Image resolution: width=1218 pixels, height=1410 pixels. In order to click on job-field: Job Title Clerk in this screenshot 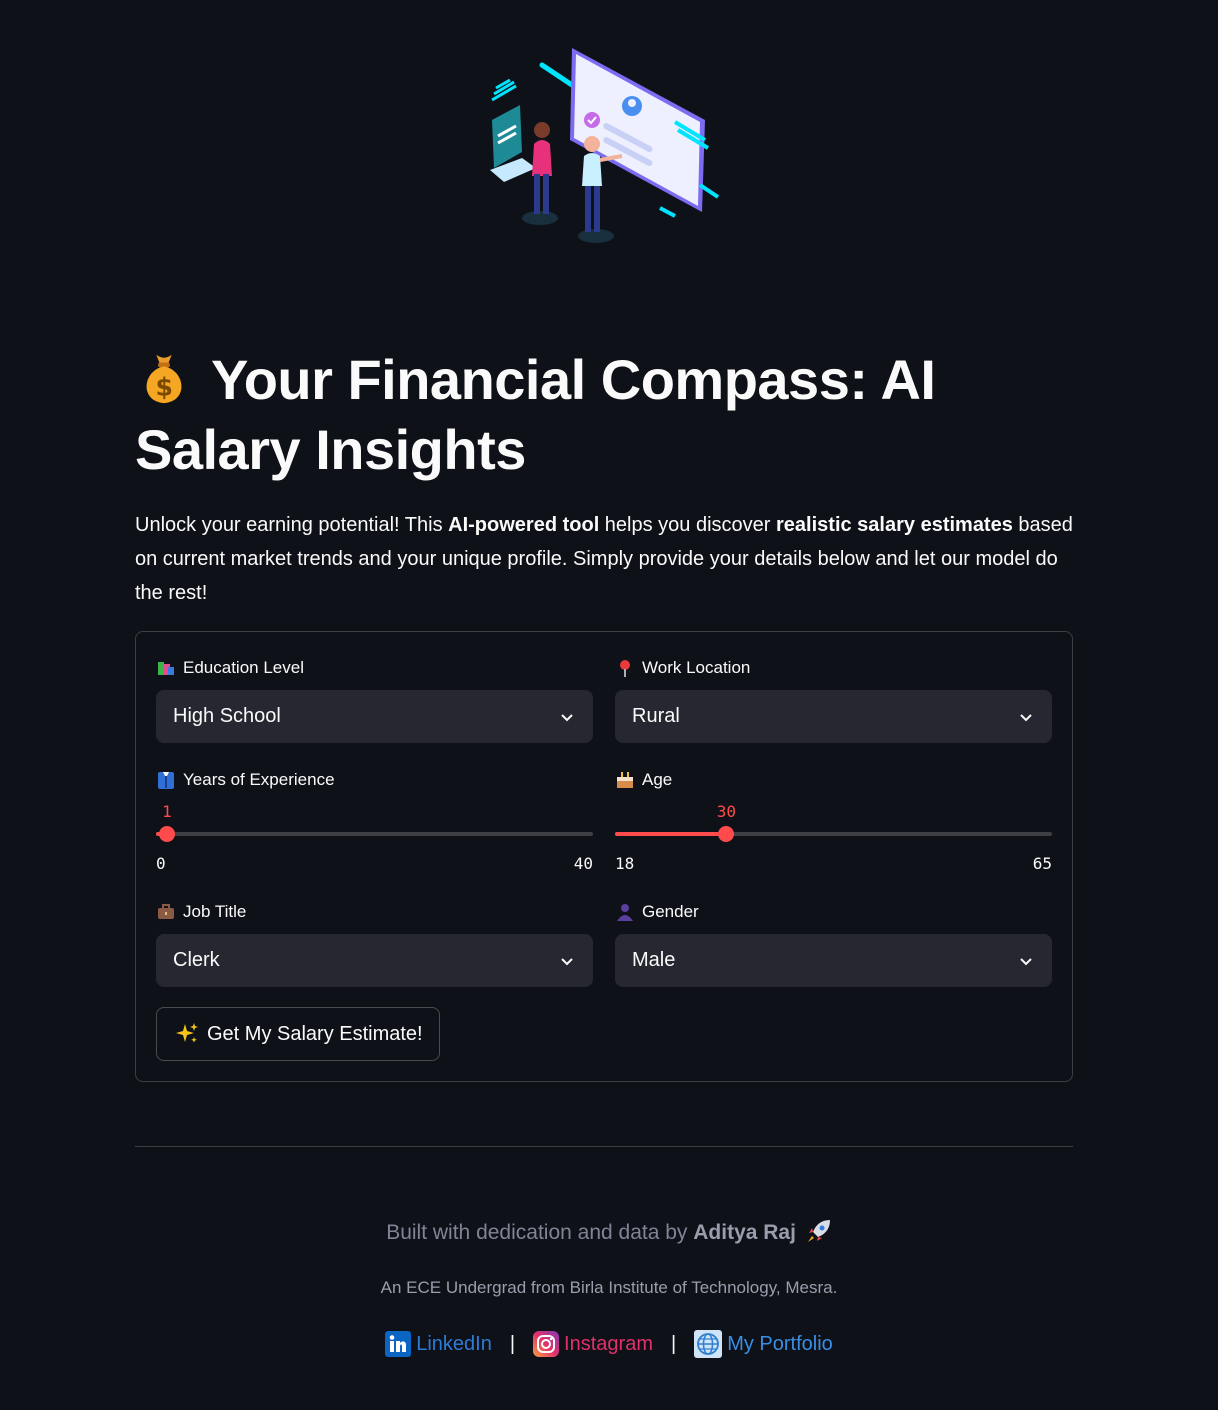, I will do `click(374, 943)`.